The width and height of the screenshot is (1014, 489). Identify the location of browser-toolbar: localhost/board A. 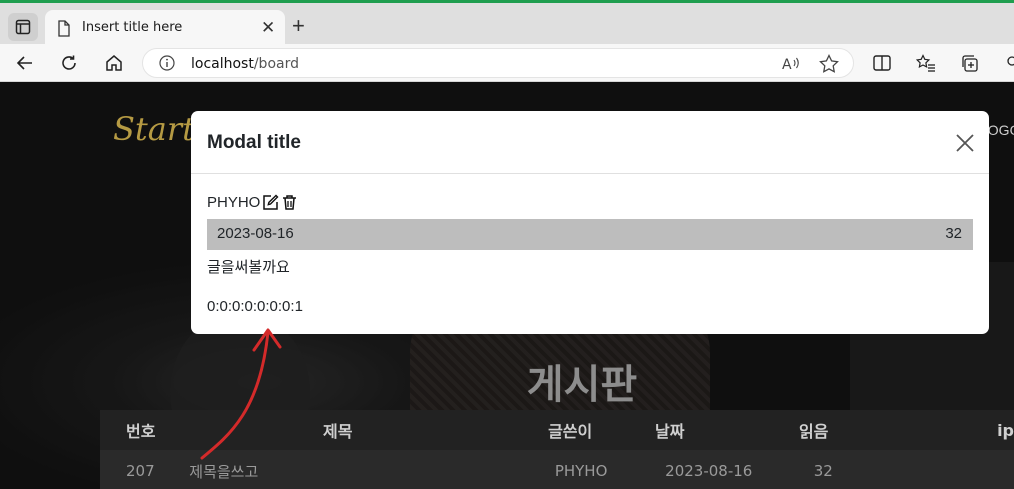
(507, 63).